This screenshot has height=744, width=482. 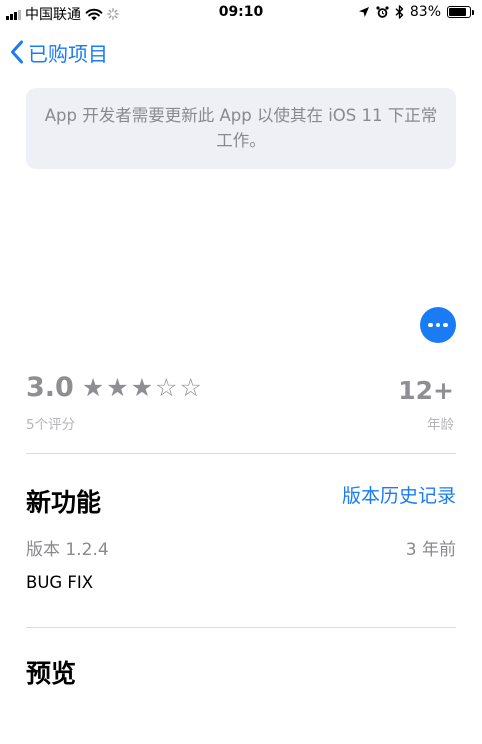 I want to click on rating-stars: ★ ★ ★ ☆ ☆, so click(x=142, y=387).